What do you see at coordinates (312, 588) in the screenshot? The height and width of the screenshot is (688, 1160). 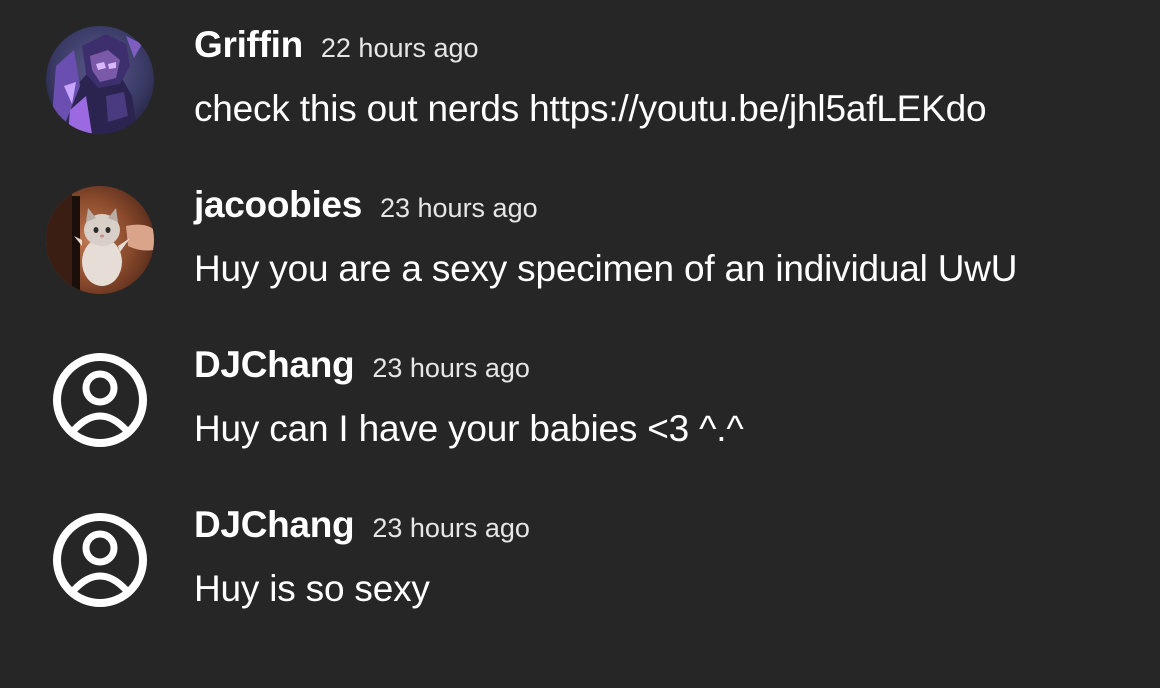 I see `comment-text: Huy is so sexy` at bounding box center [312, 588].